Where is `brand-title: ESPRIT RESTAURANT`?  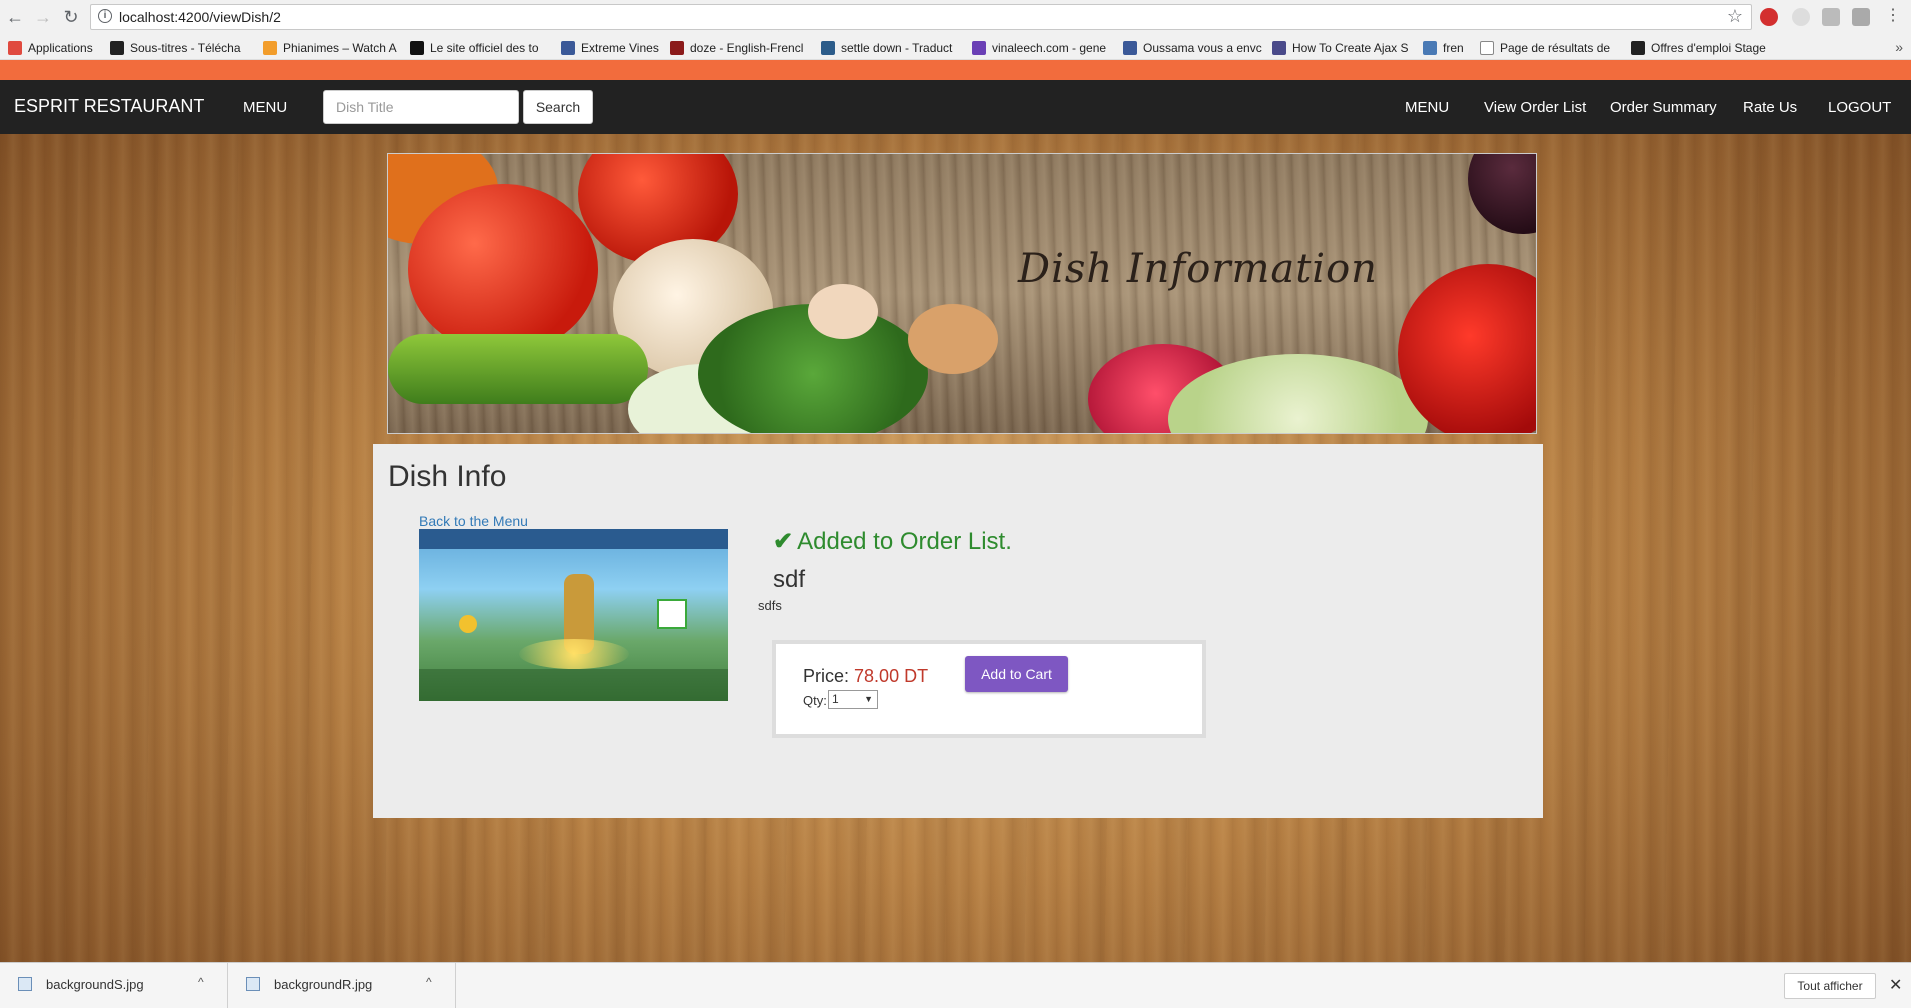
brand-title: ESPRIT RESTAURANT is located at coordinates (109, 106).